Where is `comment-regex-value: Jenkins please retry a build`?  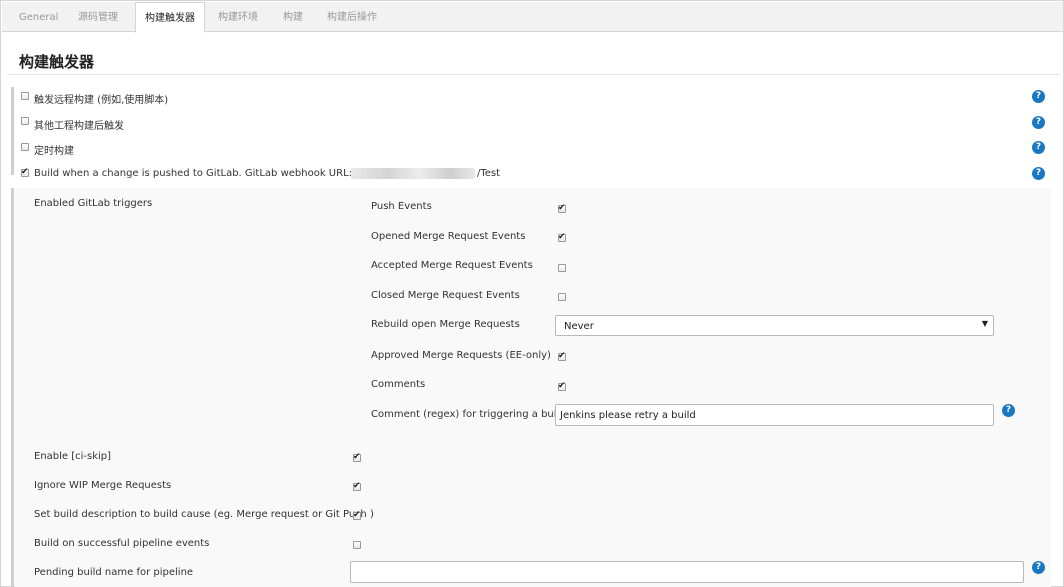
comment-regex-value: Jenkins please retry a build is located at coordinates (628, 415).